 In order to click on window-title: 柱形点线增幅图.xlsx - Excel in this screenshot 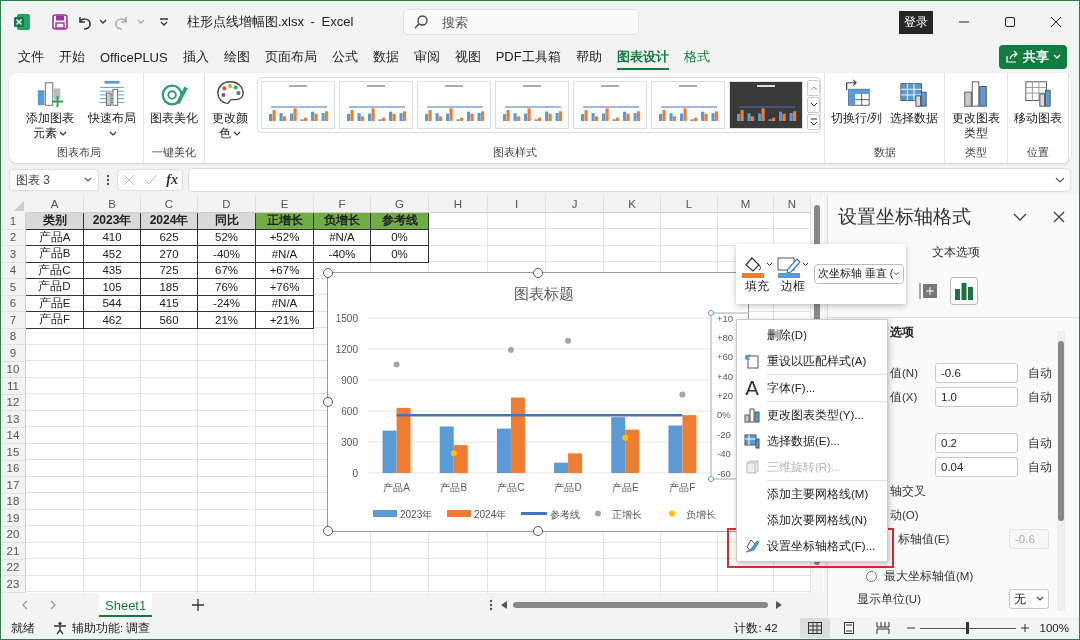, I will do `click(270, 22)`.